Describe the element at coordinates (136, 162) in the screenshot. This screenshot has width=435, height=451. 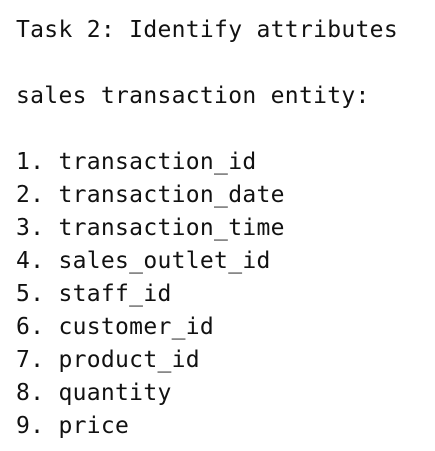
I see `list-item: 1. transaction_id` at that location.